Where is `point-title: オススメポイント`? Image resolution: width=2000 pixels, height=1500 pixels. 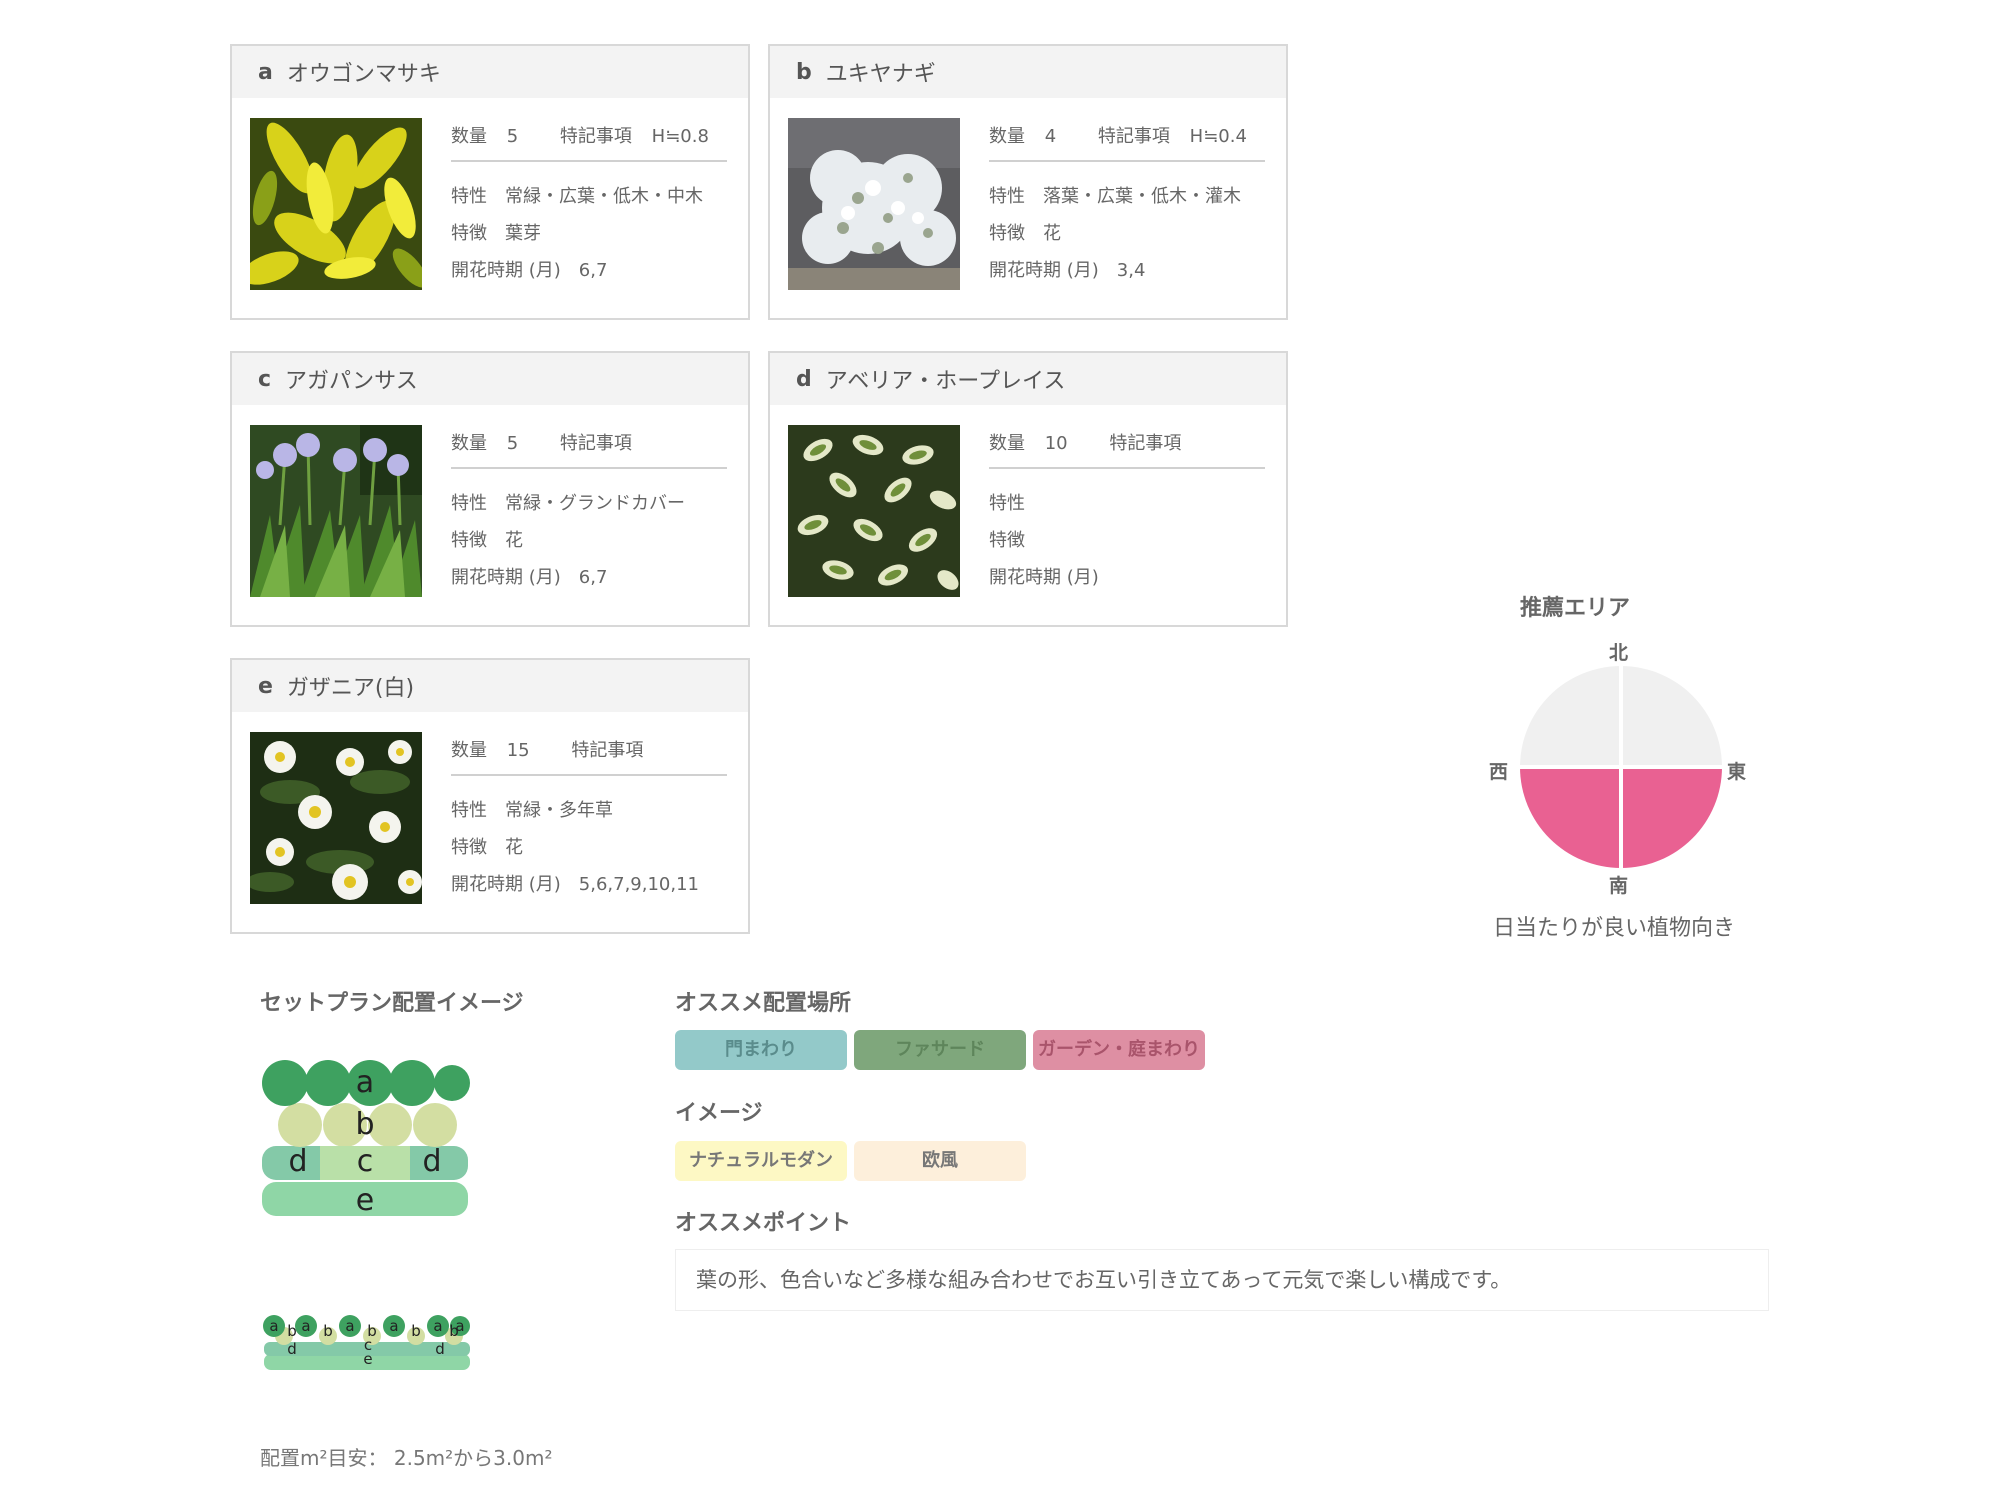
point-title: オススメポイント is located at coordinates (763, 1223).